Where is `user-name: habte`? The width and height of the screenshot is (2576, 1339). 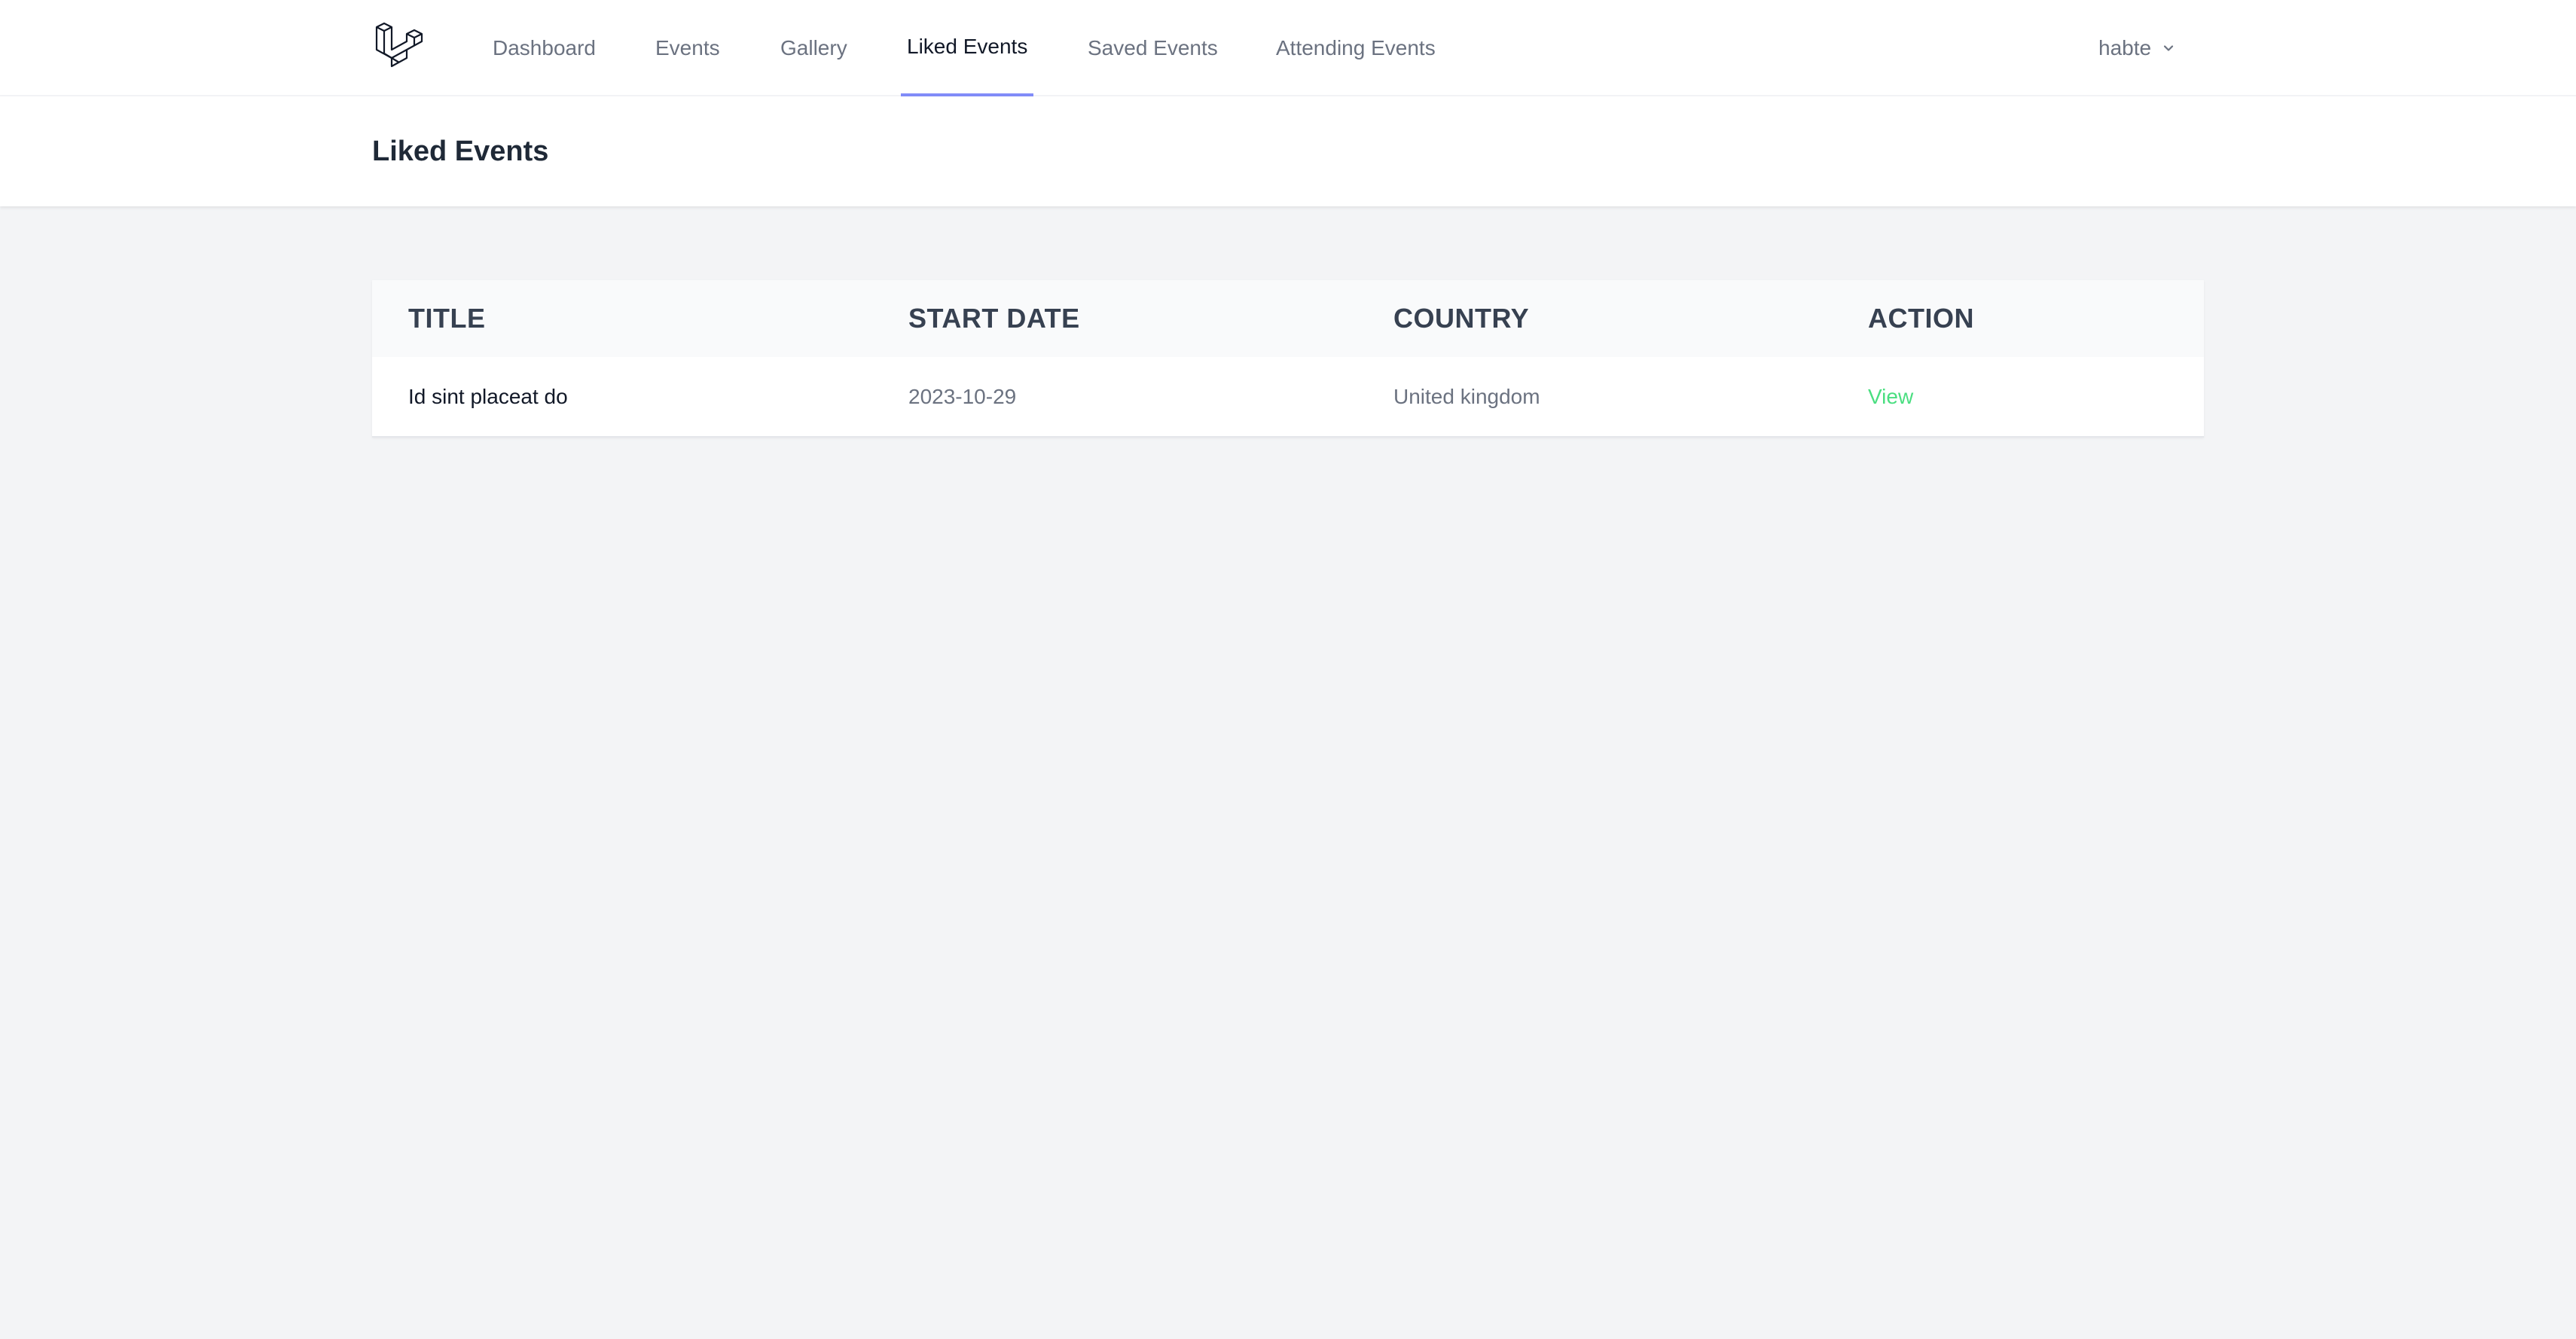
user-name: habte is located at coordinates (2125, 47).